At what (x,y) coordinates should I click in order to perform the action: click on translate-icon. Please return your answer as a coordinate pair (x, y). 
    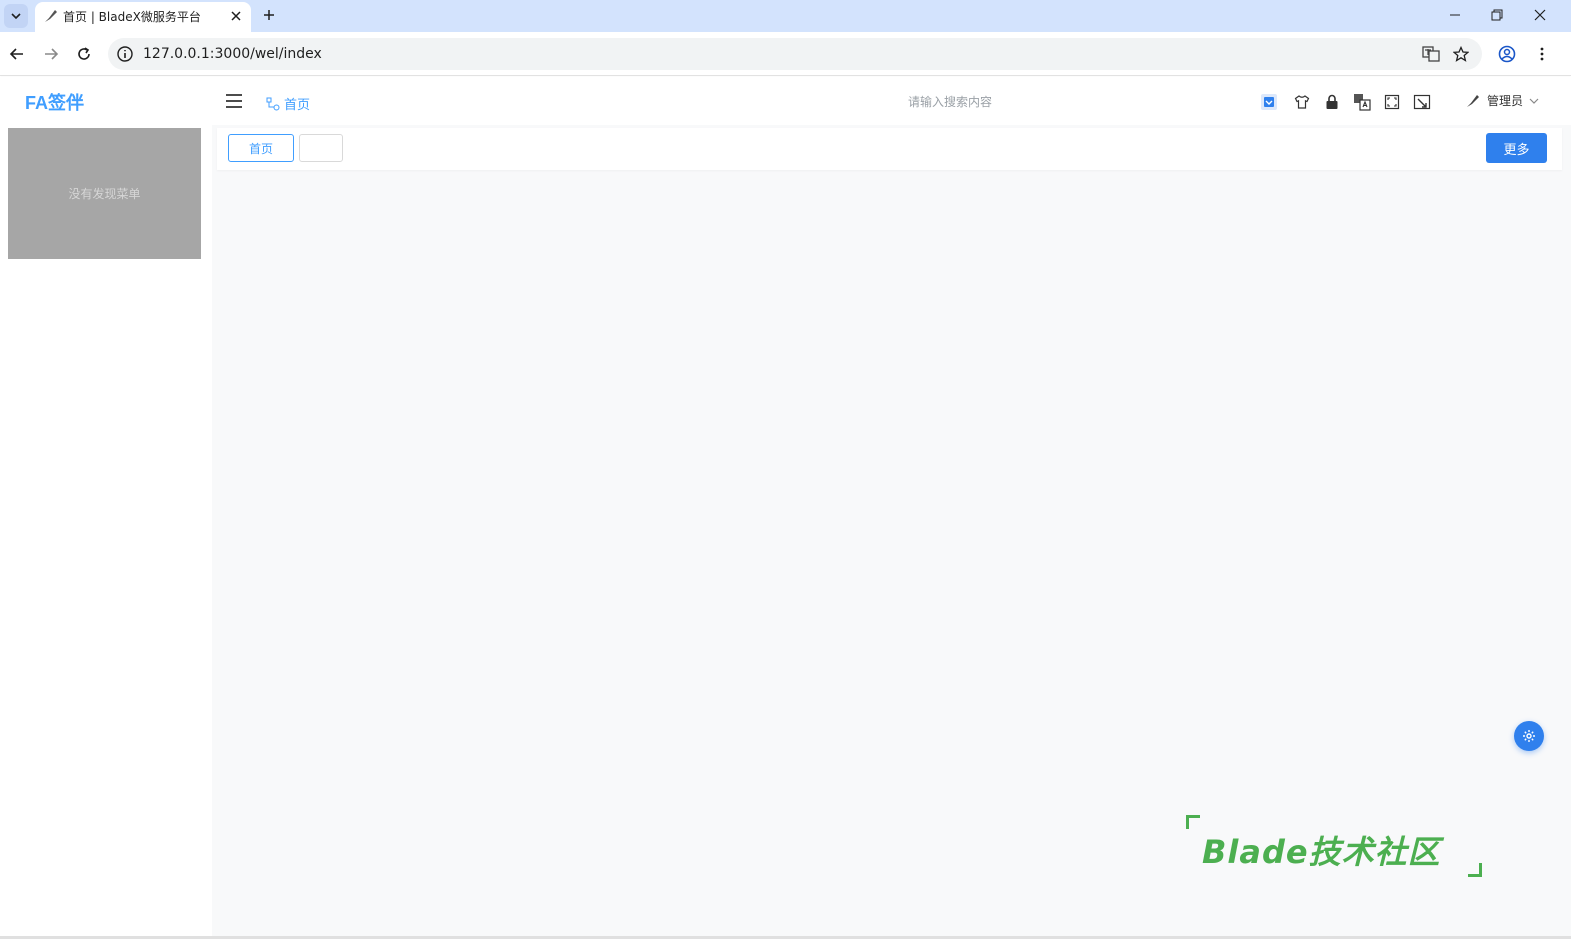
    Looking at the image, I should click on (1362, 102).